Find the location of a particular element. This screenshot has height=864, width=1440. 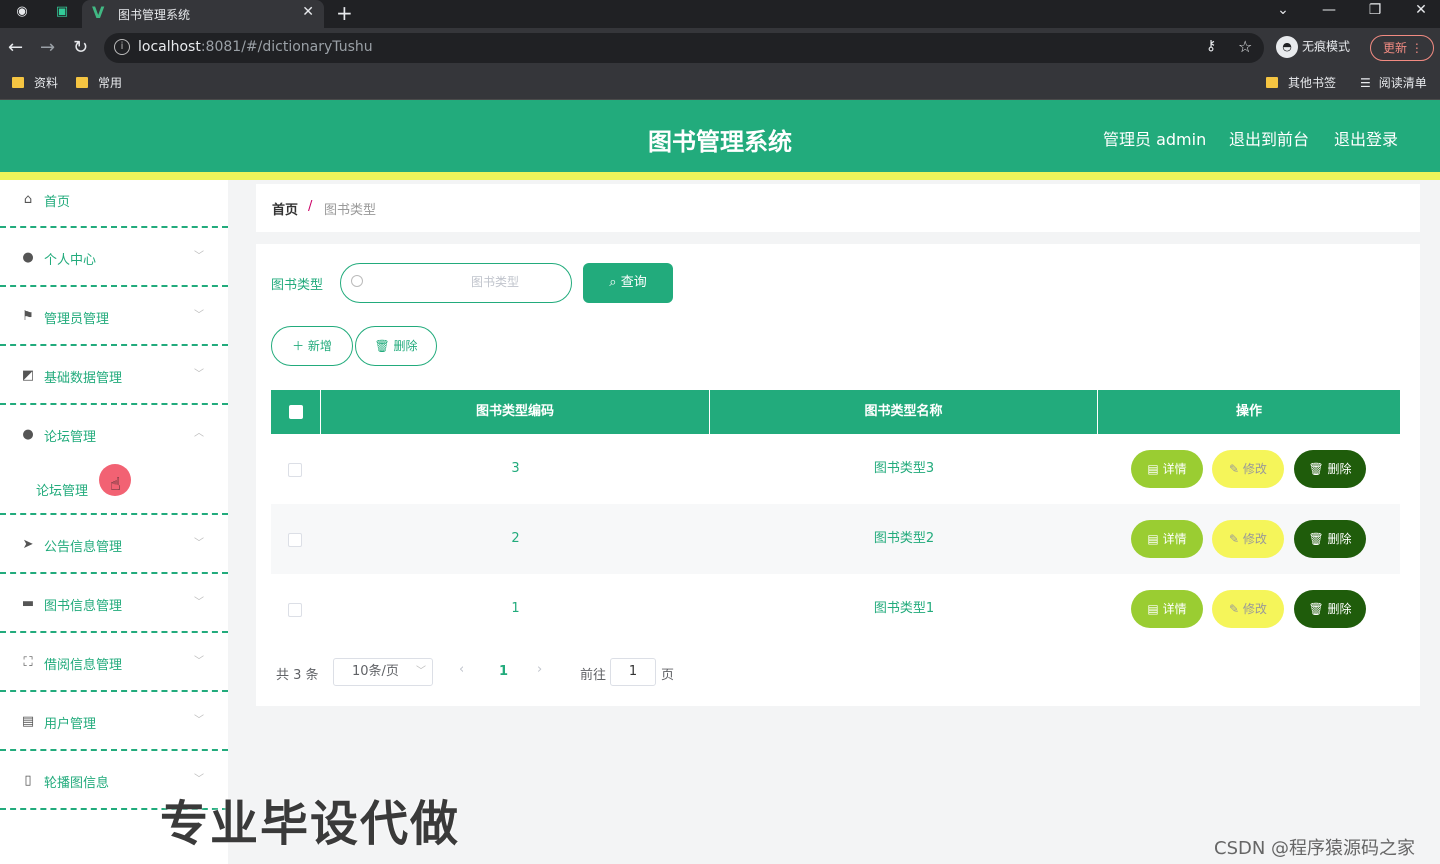

sidebar-item-personal: ● 个人中心 ﹀ is located at coordinates (114, 258).